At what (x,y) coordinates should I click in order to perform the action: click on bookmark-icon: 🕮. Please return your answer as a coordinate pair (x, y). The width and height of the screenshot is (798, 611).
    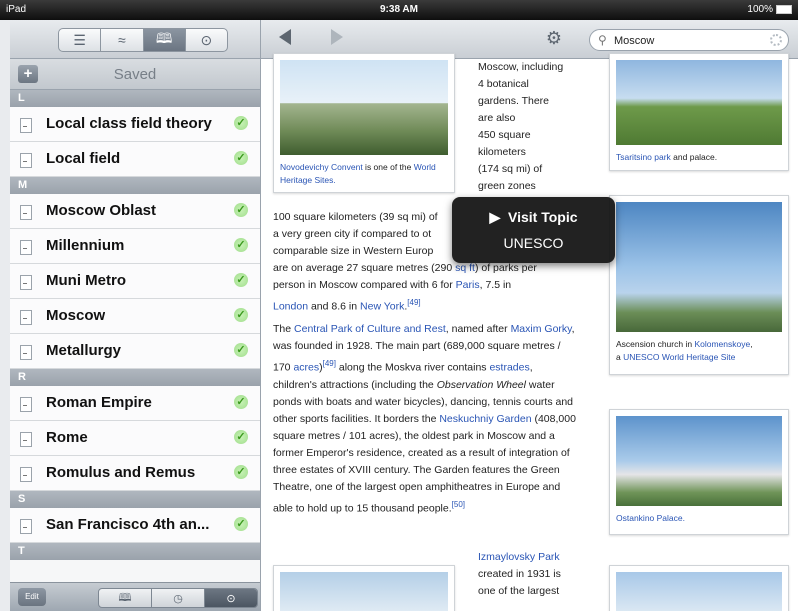
    Looking at the image, I should click on (125, 598).